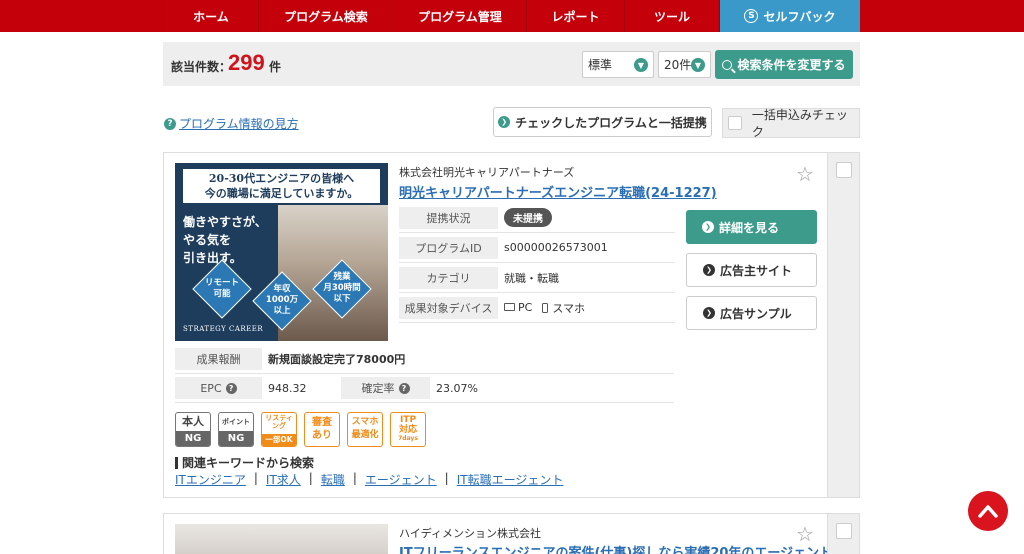 This screenshot has height=554, width=1024. I want to click on program-title-link: 明光キャリアパートナーズエンジニア転職(24-1227), so click(558, 191).